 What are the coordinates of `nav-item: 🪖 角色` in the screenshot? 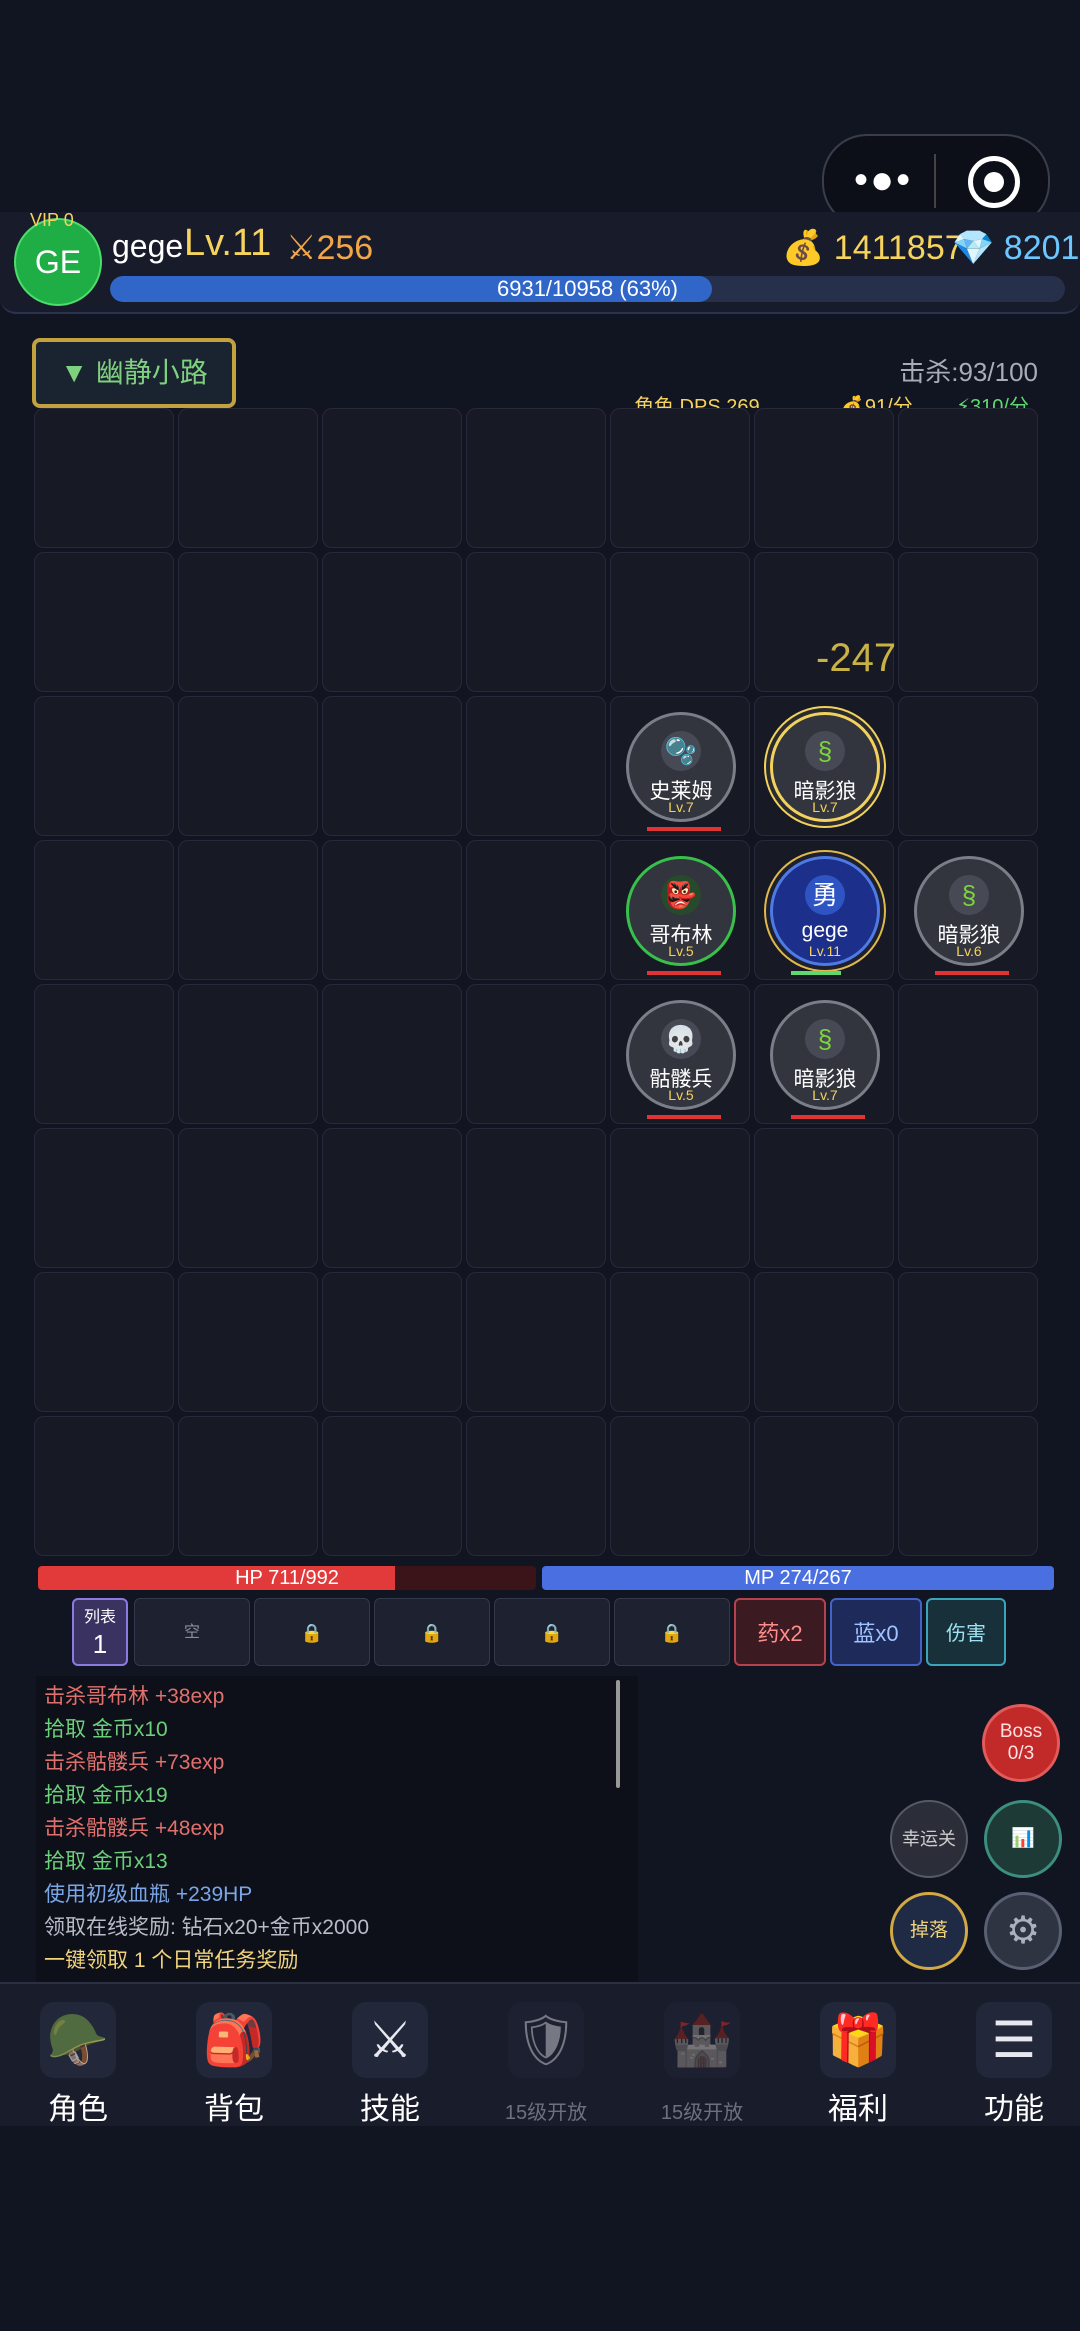 It's located at (78, 2055).